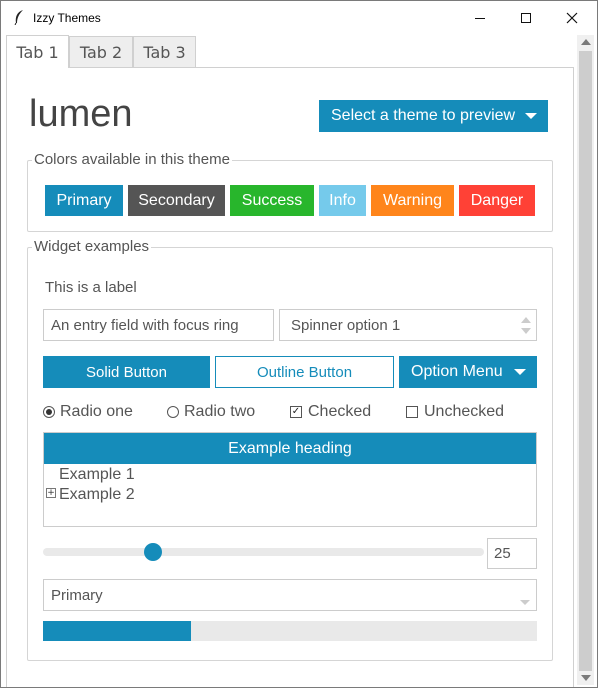 This screenshot has height=688, width=598. I want to click on swatch-warning: Warning, so click(412, 200).